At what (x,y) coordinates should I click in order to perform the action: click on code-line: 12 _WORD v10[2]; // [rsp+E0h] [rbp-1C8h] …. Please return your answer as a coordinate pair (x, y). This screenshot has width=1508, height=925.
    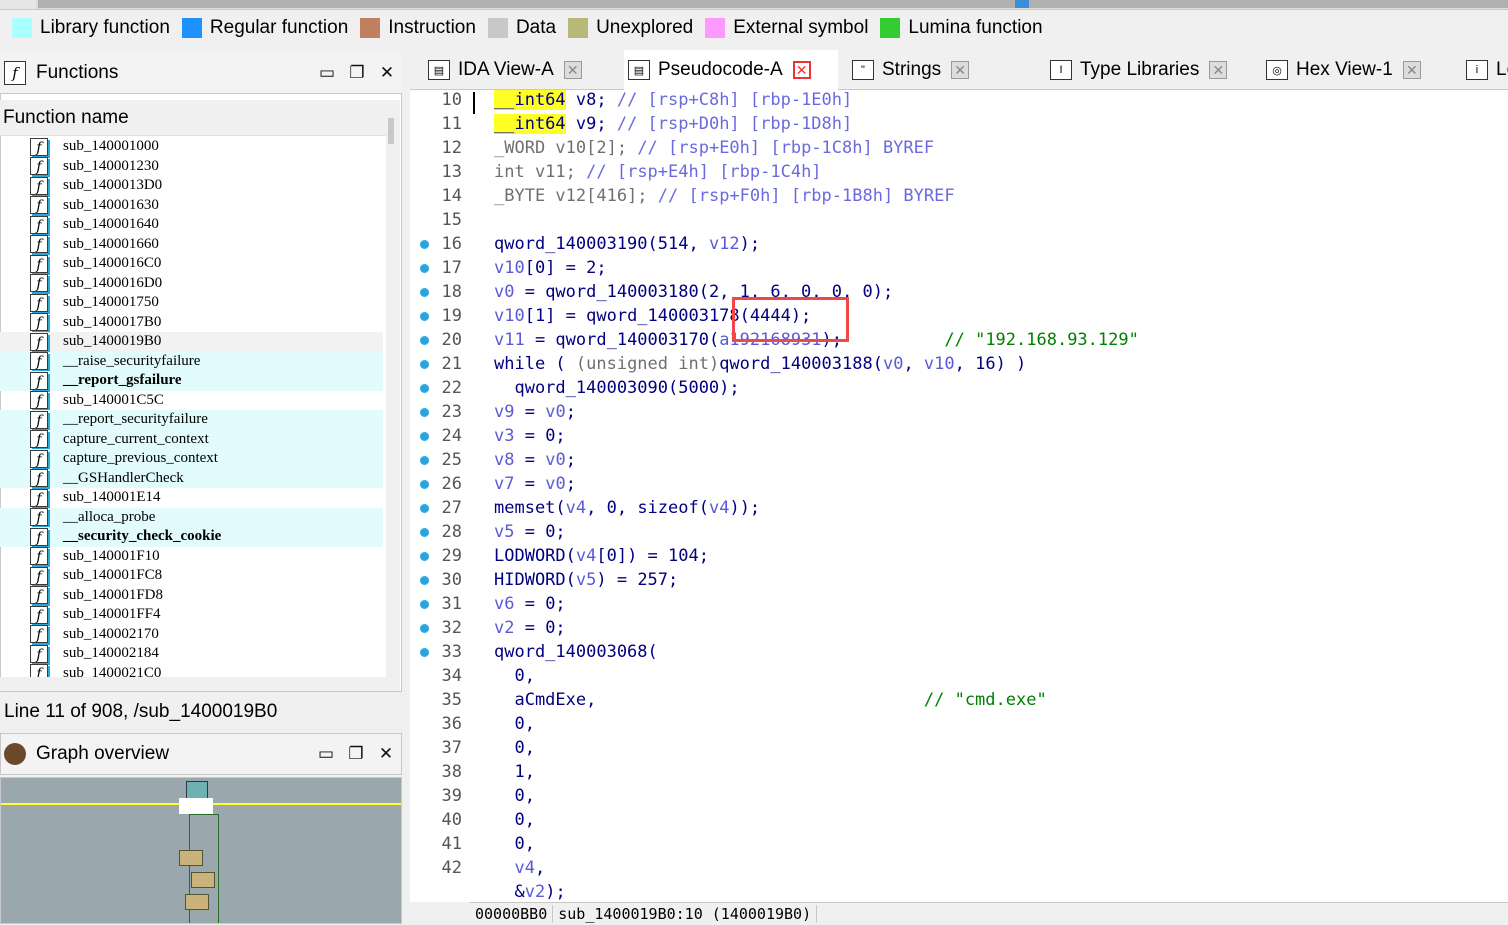
    Looking at the image, I should click on (959, 148).